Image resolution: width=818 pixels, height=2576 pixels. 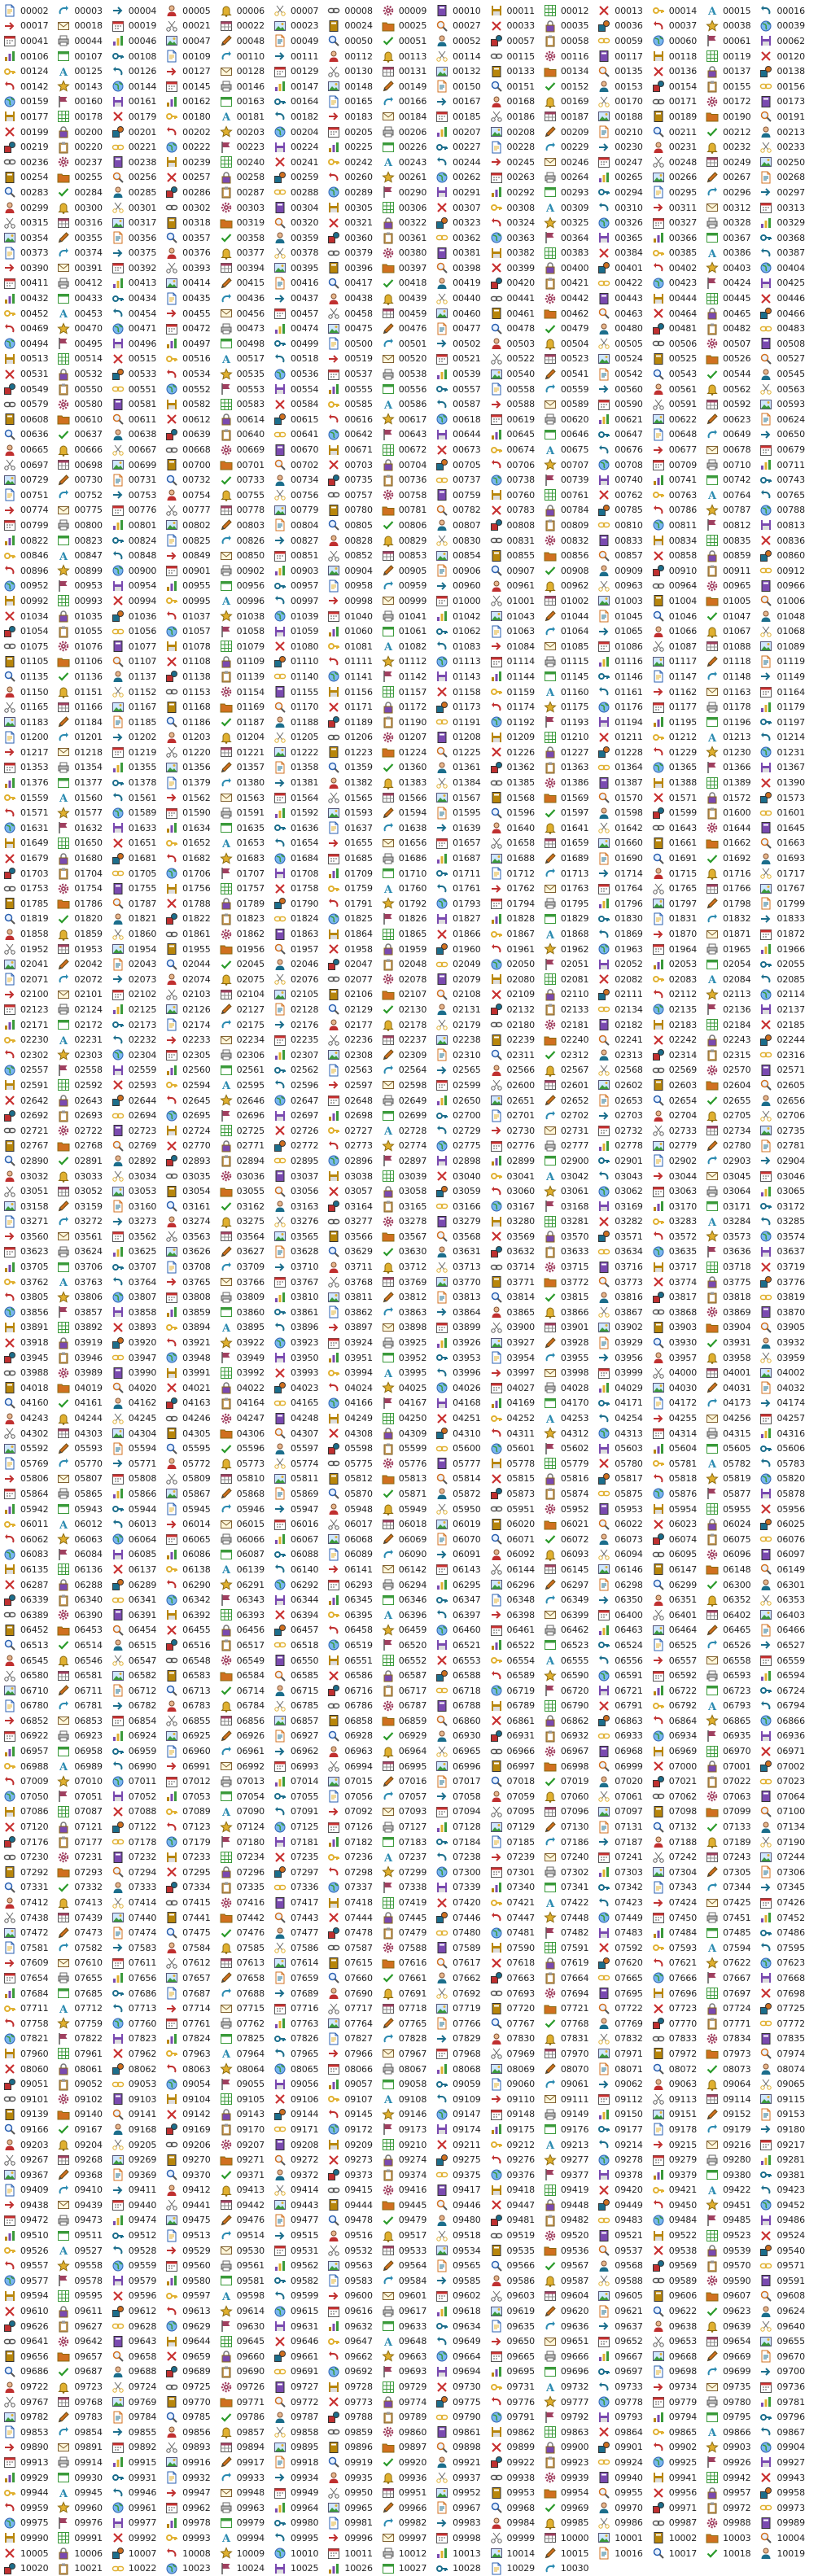 I want to click on icon-cell-06548: 06548, so click(x=192, y=1660).